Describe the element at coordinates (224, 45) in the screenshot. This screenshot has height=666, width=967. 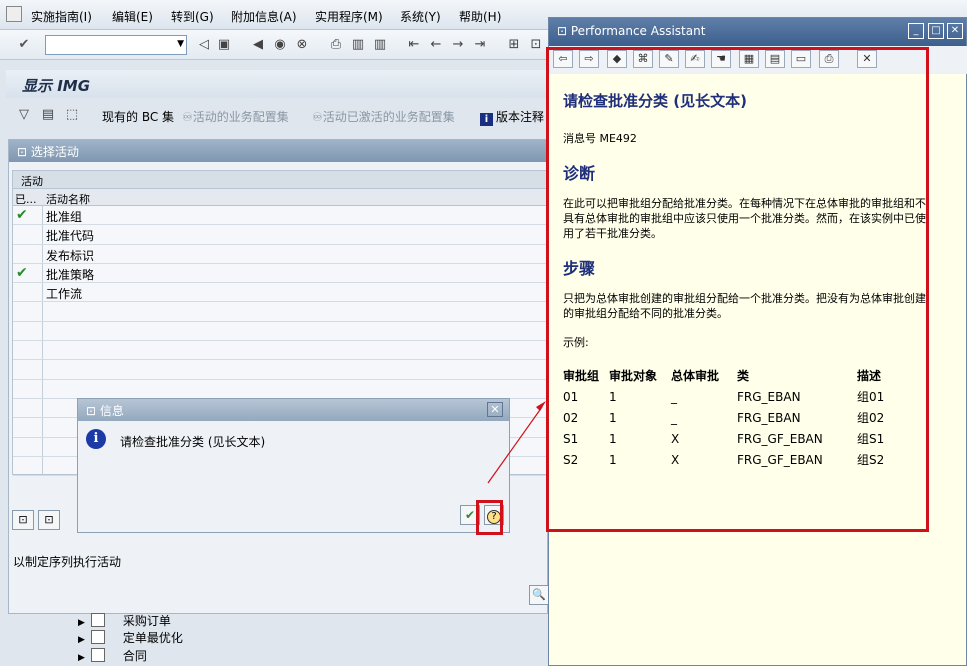
I see `save-icon: ▣` at that location.